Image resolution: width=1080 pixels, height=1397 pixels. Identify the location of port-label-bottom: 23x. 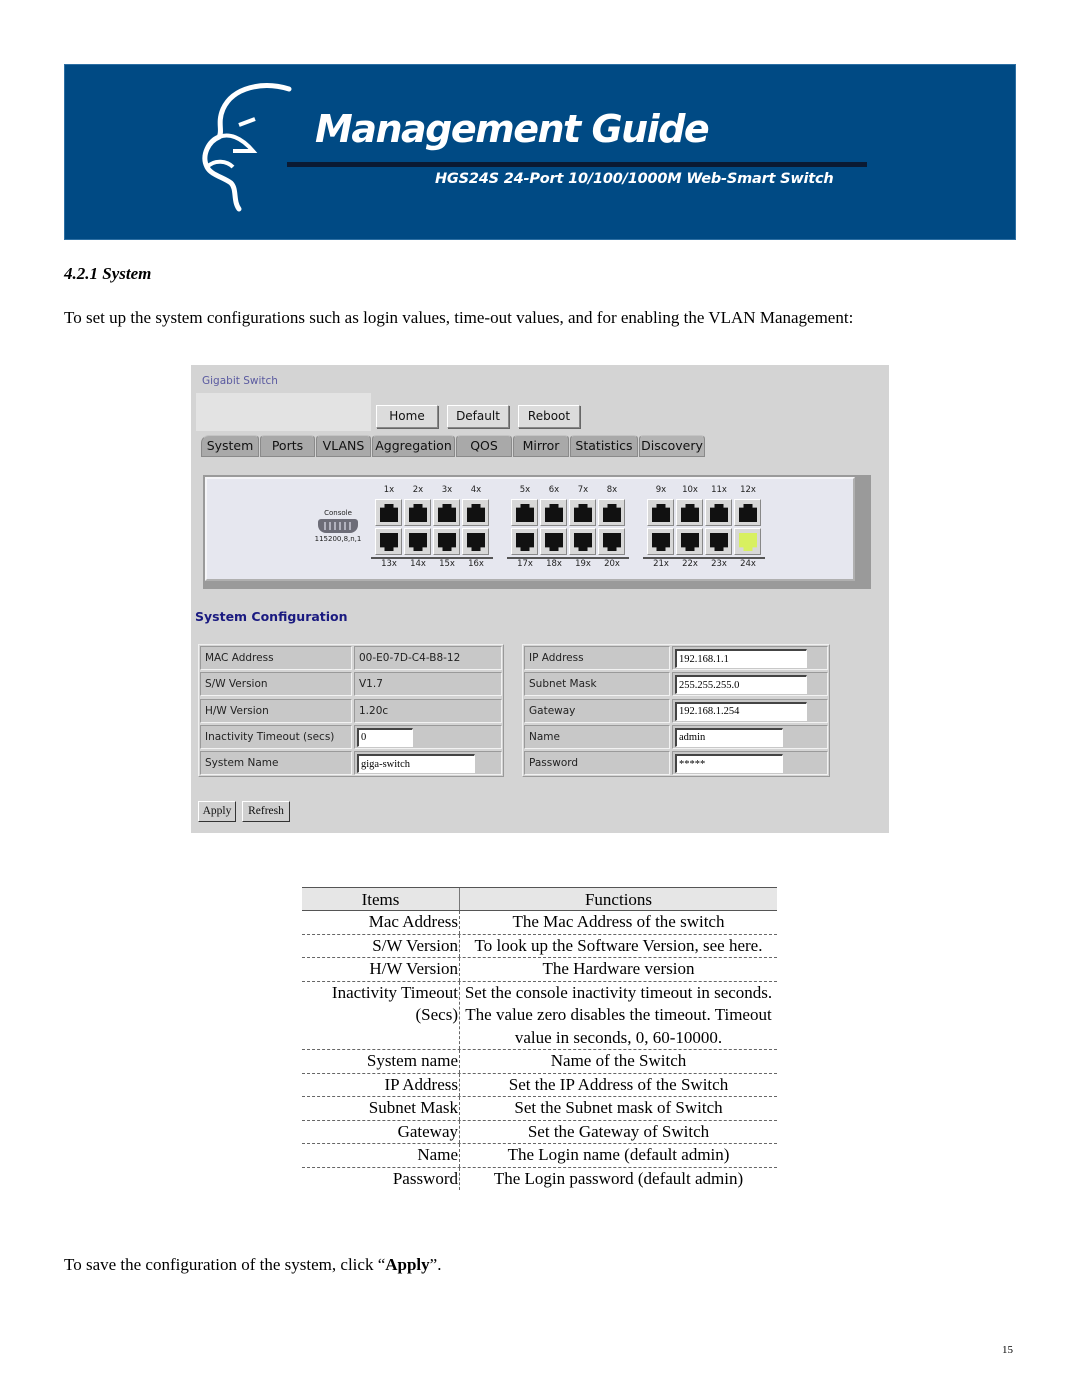
(719, 564).